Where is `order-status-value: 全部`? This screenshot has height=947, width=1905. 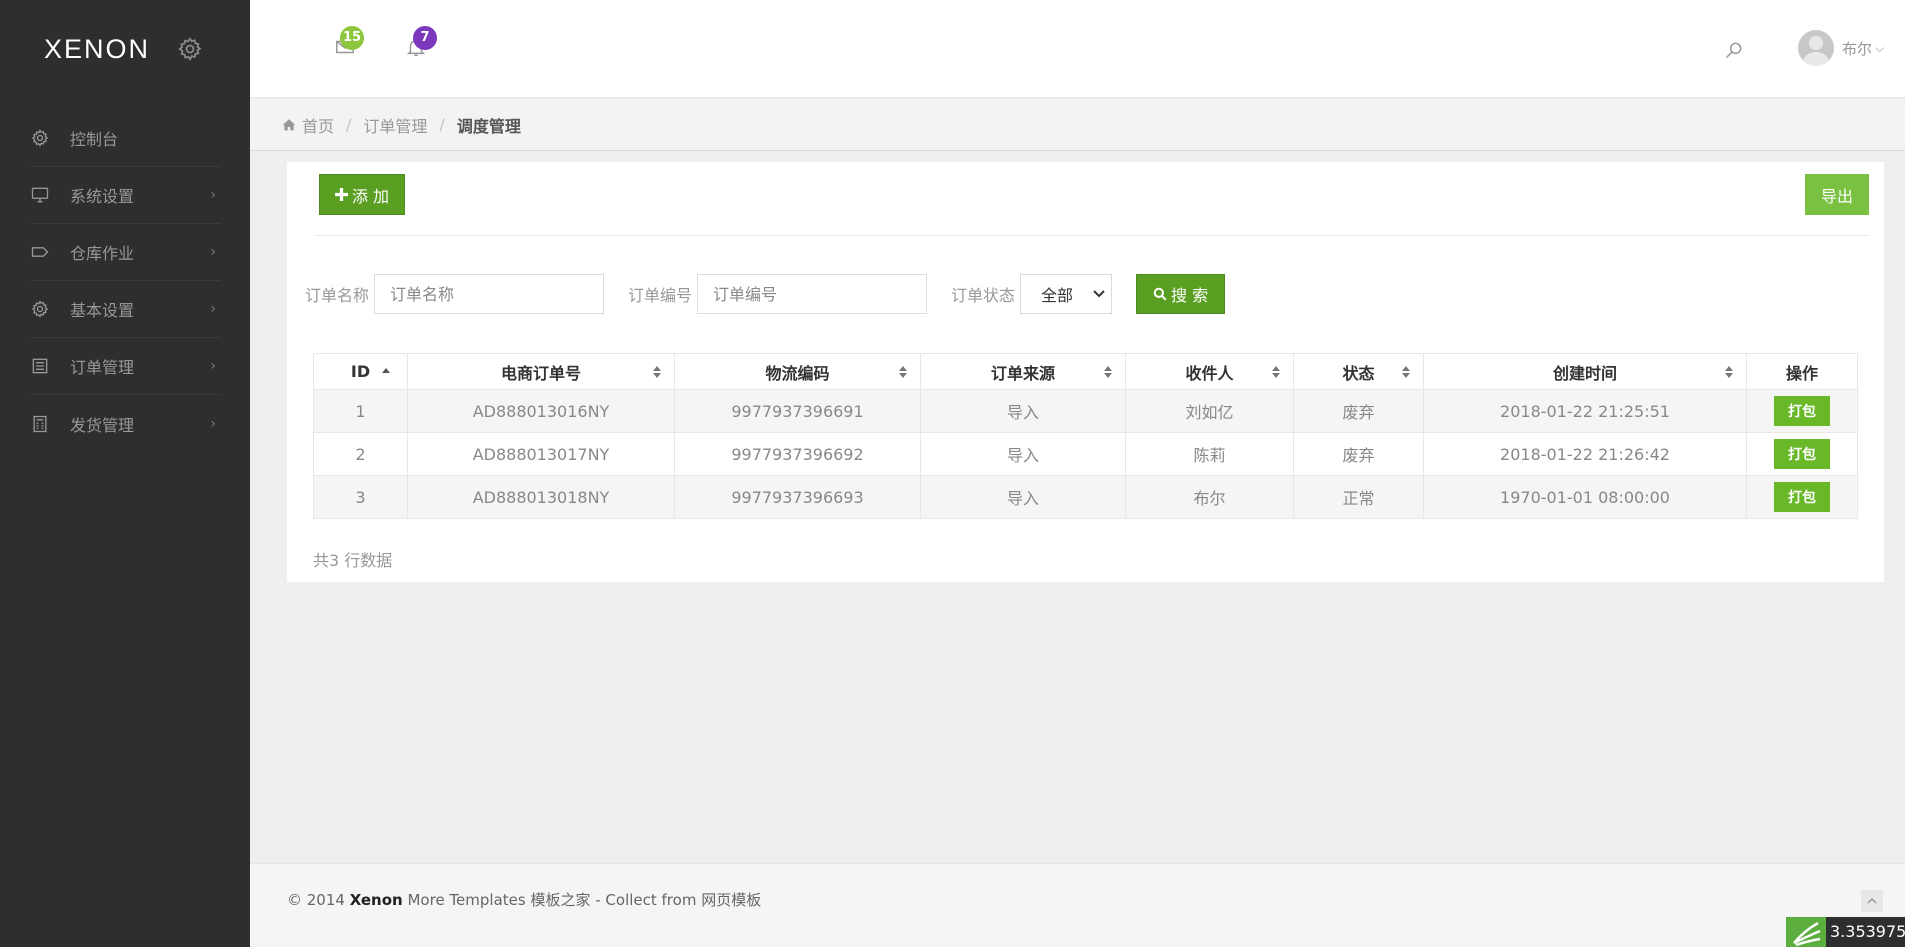 order-status-value: 全部 is located at coordinates (1057, 295).